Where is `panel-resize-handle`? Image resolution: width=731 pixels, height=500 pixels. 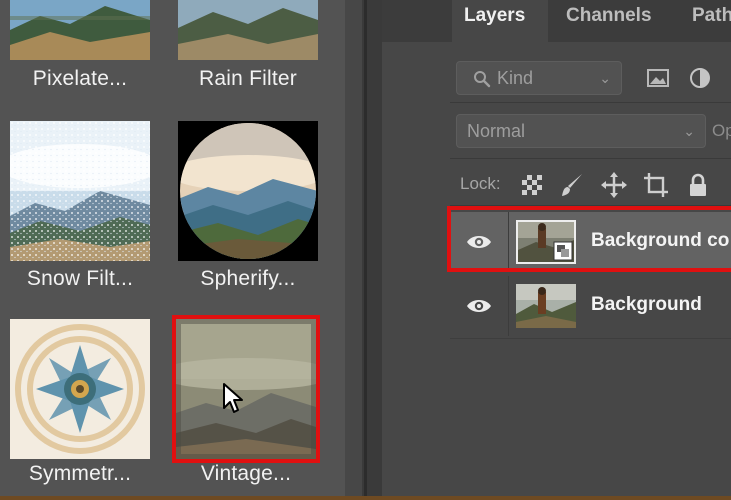
panel-resize-handle is located at coordinates (372, 248).